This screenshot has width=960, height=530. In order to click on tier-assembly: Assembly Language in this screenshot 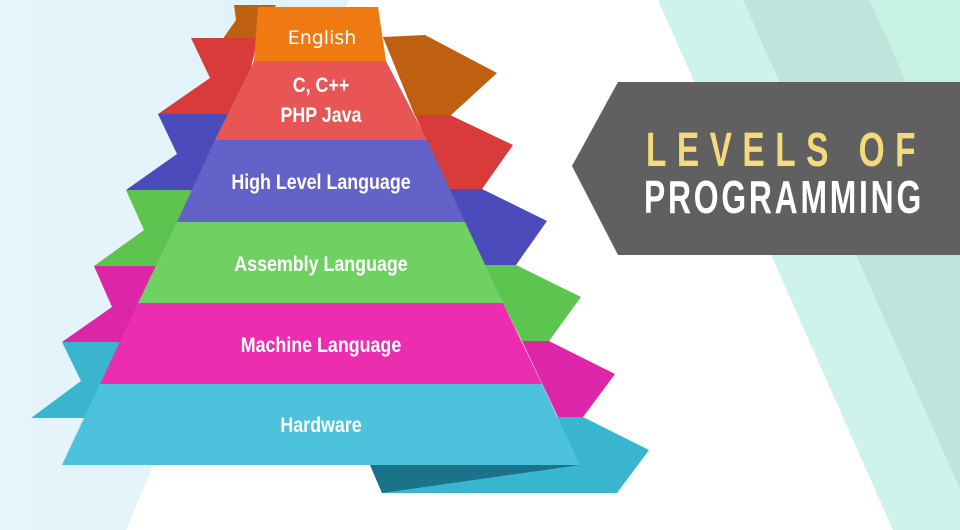, I will do `click(320, 262)`.